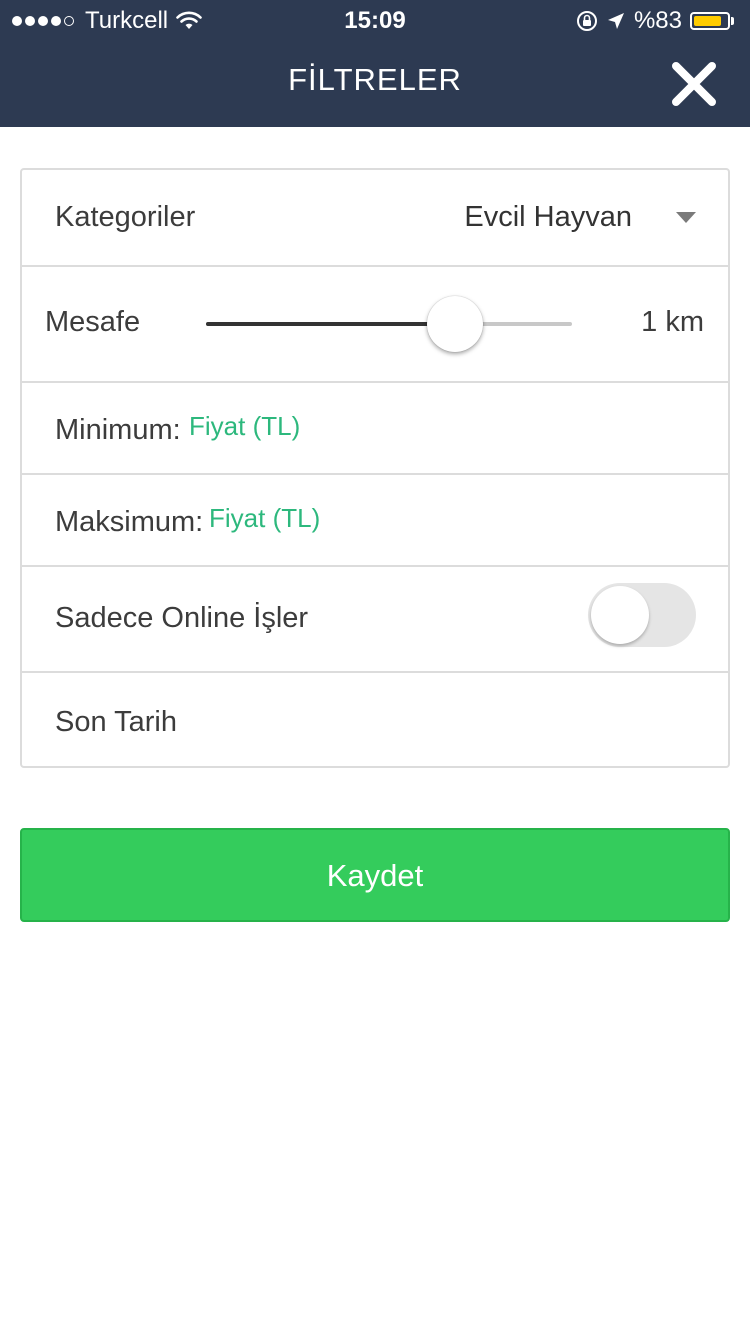 The image size is (750, 1334). What do you see at coordinates (129, 522) in the screenshot?
I see `maximum-label: Maksimum:` at bounding box center [129, 522].